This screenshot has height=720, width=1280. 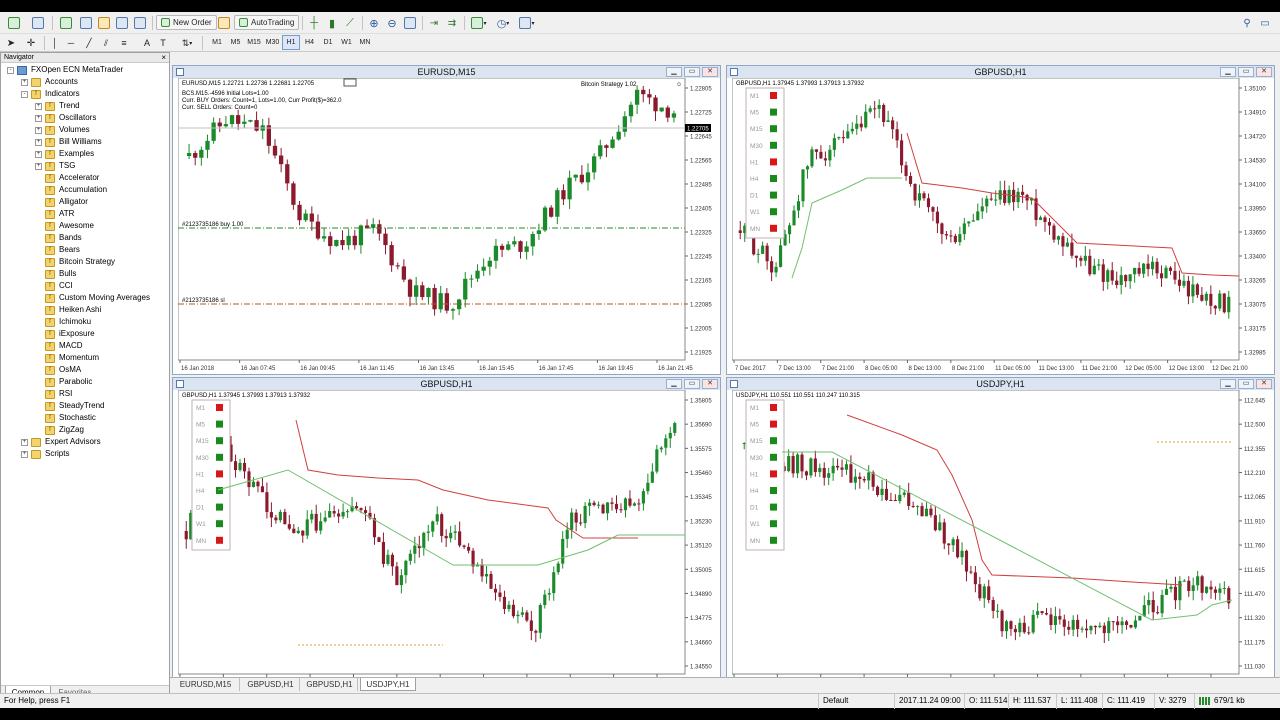 What do you see at coordinates (53, 394) in the screenshot?
I see `navigator-item: f RSI` at bounding box center [53, 394].